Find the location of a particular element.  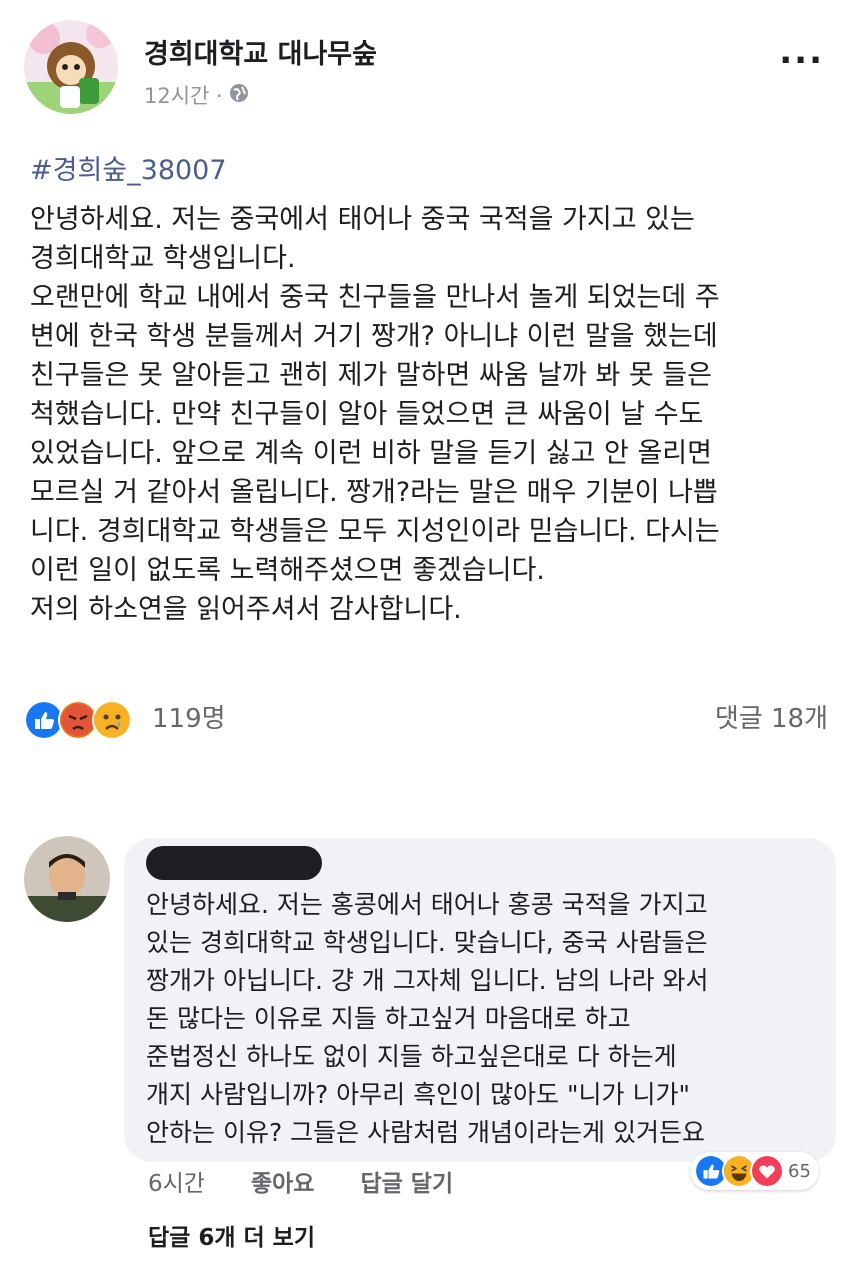

love-reaction-icon is located at coordinates (767, 1171).